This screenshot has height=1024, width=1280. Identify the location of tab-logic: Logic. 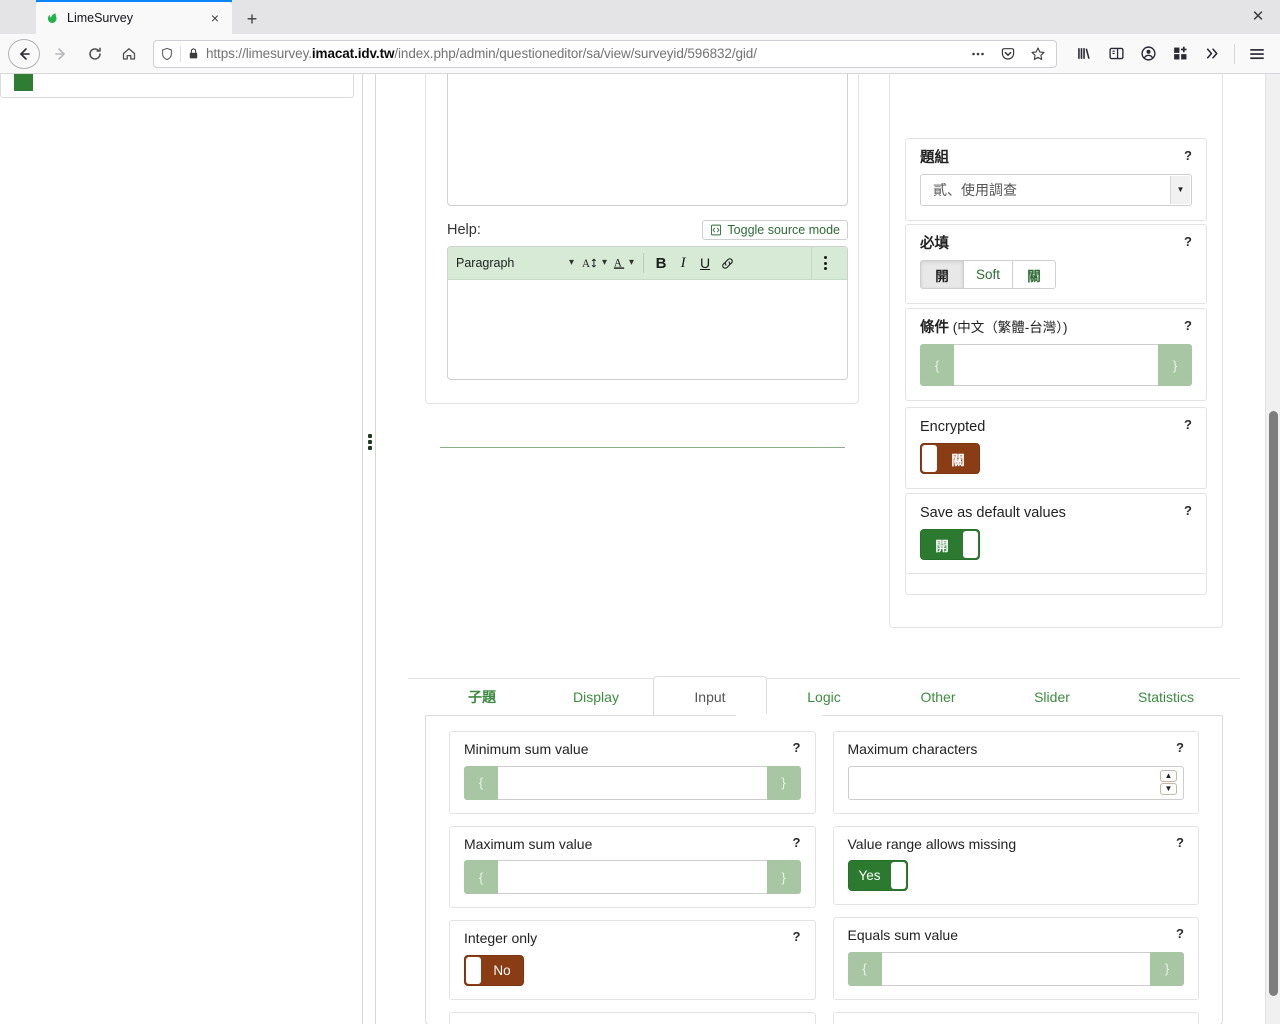
(824, 696).